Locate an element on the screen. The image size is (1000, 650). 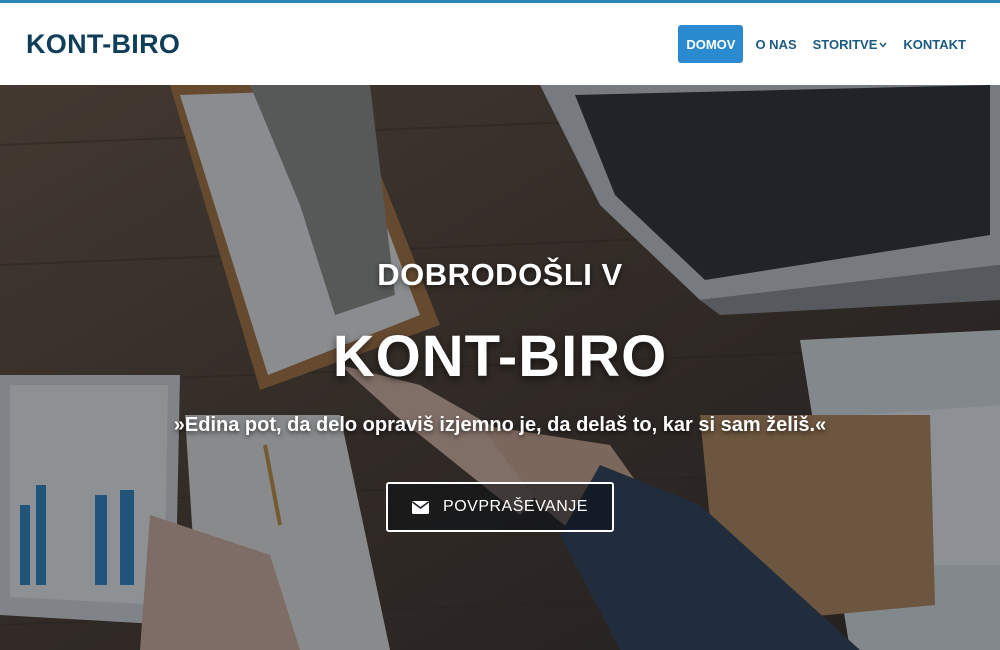
main-nav: DOMOV O NAS STORITVE KONTAKT is located at coordinates (826, 44).